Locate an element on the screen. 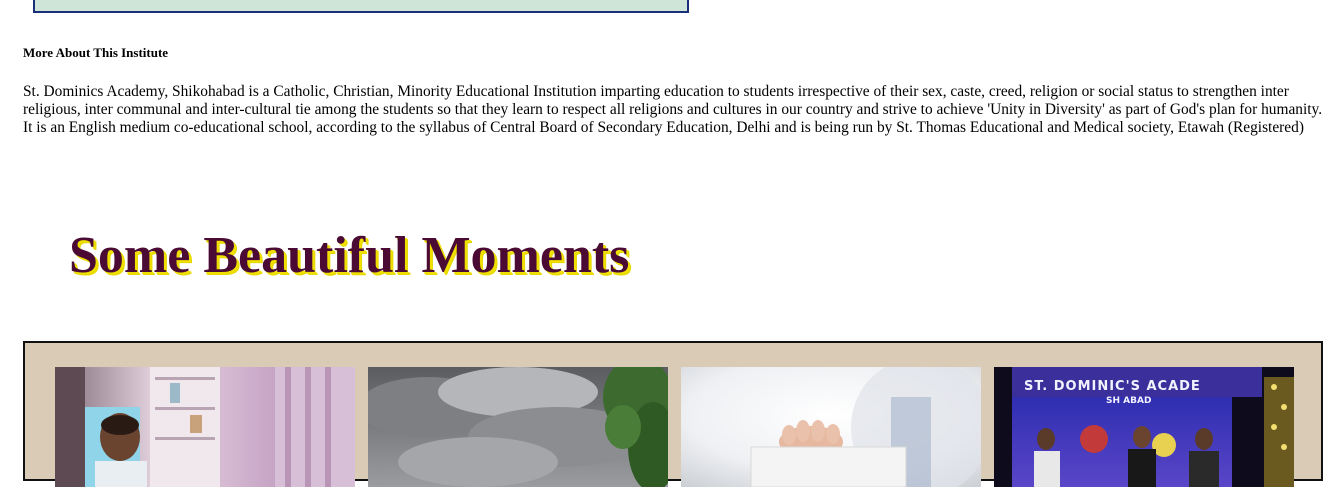  principal-office-photo is located at coordinates (205, 427).